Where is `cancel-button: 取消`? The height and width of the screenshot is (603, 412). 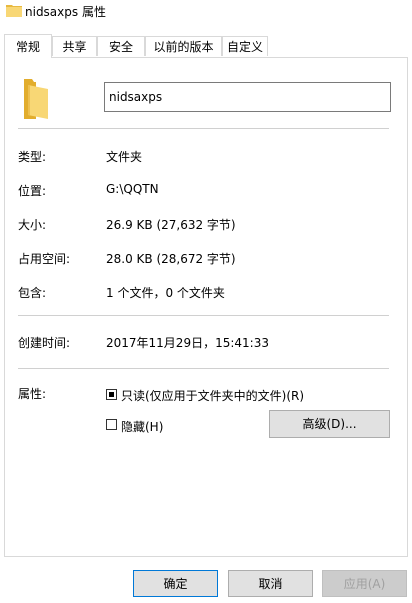
cancel-button: 取消 is located at coordinates (270, 583).